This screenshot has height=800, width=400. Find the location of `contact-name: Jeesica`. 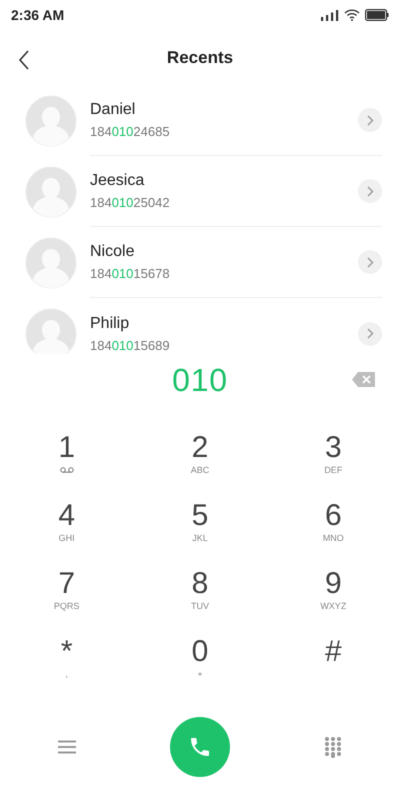

contact-name: Jeesica is located at coordinates (118, 181).